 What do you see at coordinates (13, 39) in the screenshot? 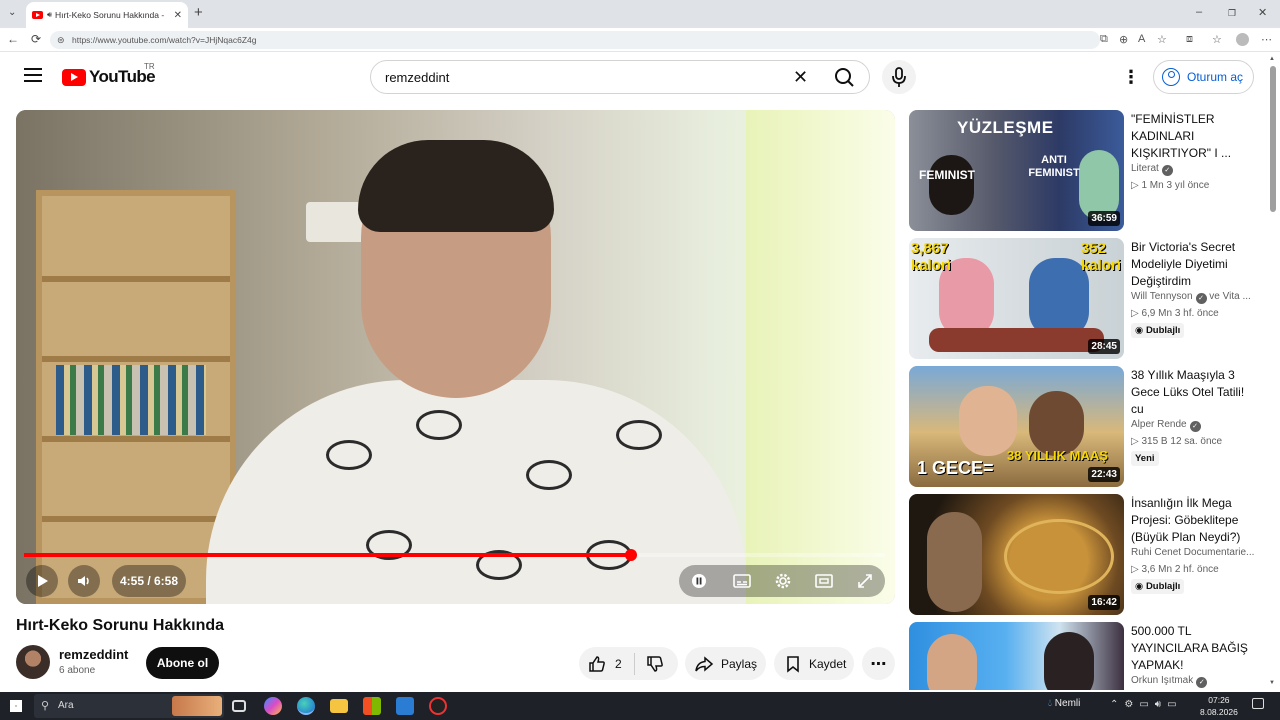
I see `back-icon: ←` at bounding box center [13, 39].